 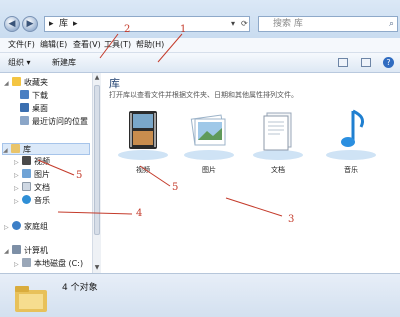 I want to click on nav-scrollbar: ▲ ▼, so click(x=96, y=173).